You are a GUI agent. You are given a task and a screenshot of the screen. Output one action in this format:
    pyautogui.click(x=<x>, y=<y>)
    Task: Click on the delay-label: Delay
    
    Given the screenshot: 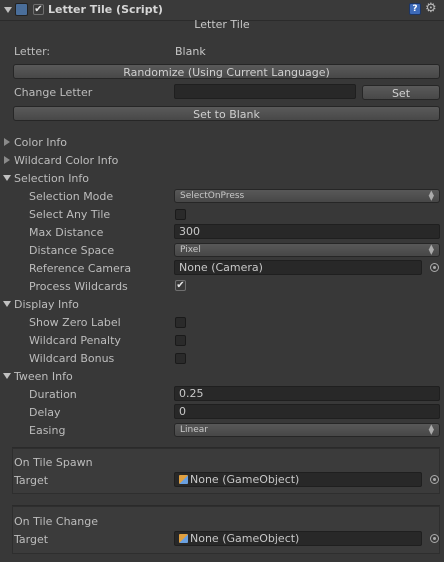 What is the action you would take?
    pyautogui.click(x=45, y=412)
    